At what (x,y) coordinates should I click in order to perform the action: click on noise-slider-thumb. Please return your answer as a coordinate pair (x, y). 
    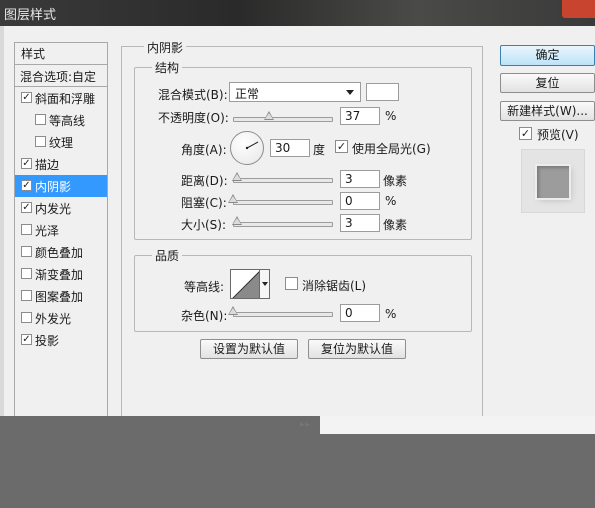
    Looking at the image, I should click on (233, 311).